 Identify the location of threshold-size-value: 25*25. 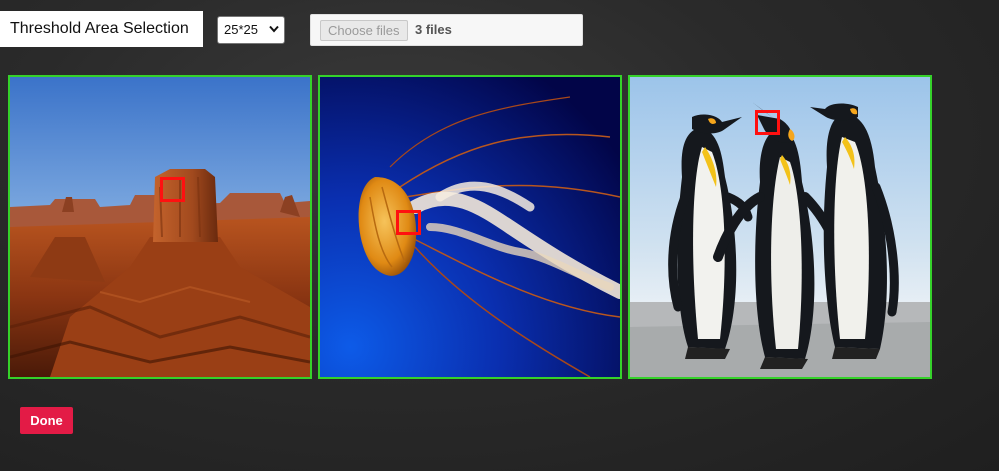
(241, 29).